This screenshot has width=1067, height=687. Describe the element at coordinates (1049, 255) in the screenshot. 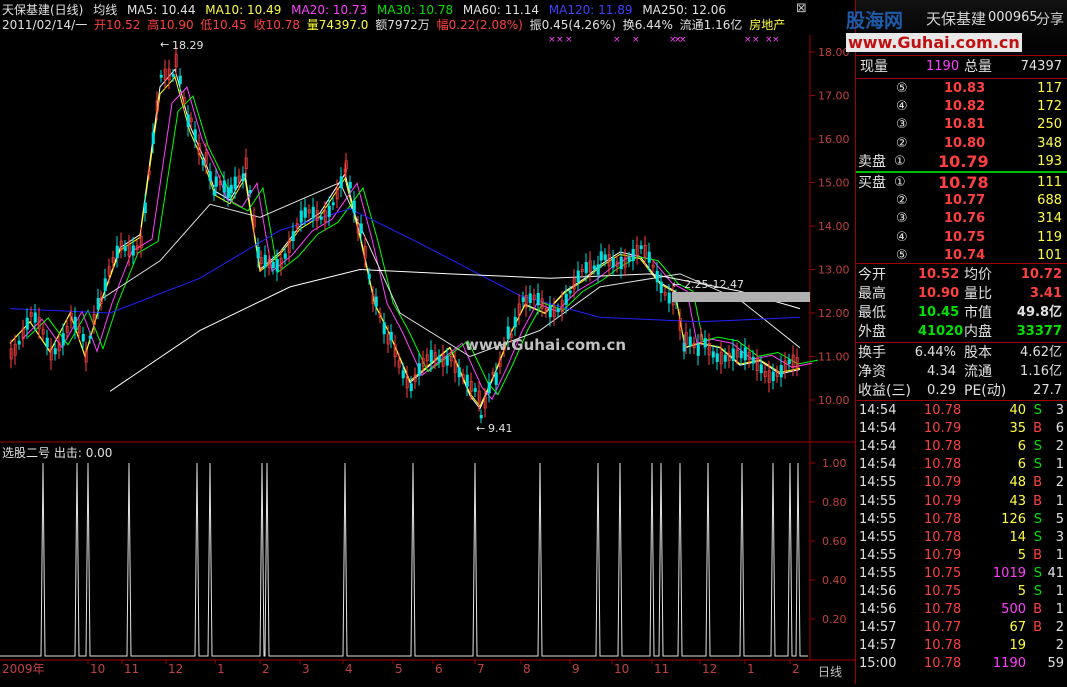

I see `buy-volume: 101` at that location.